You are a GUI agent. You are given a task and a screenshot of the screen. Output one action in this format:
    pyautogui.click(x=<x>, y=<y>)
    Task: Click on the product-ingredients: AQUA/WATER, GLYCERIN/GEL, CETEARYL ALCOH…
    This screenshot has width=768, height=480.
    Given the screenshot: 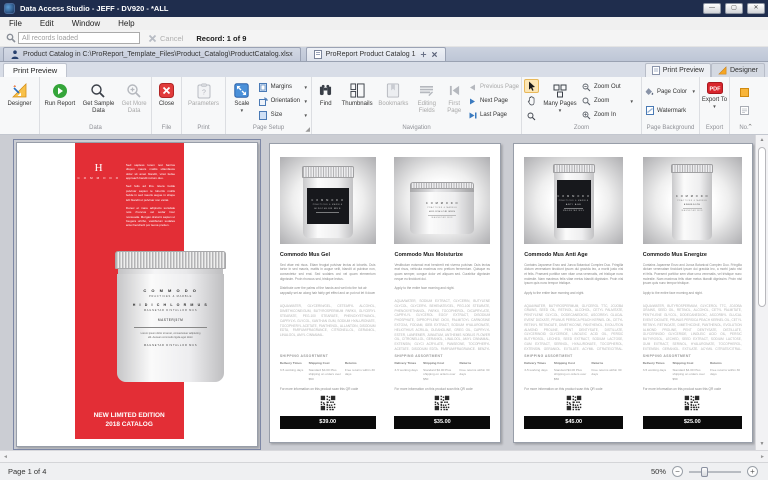 What is the action you would take?
    pyautogui.click(x=327, y=321)
    